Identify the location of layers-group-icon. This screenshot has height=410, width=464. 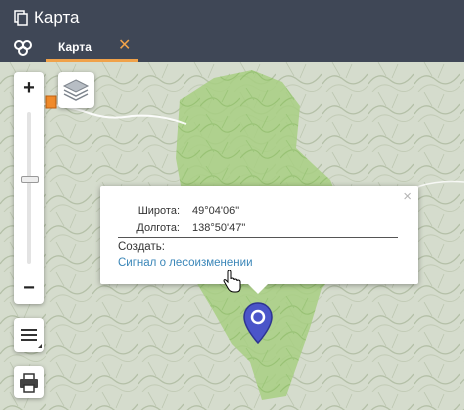
(23, 48).